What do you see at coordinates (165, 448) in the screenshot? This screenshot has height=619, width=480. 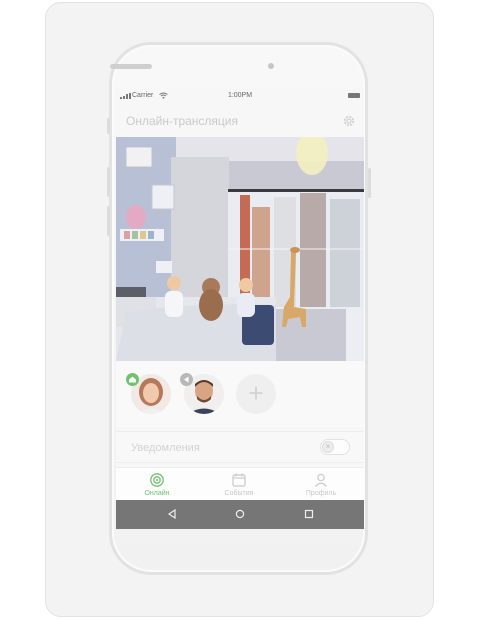 I see `notifications-label: Уведомления` at bounding box center [165, 448].